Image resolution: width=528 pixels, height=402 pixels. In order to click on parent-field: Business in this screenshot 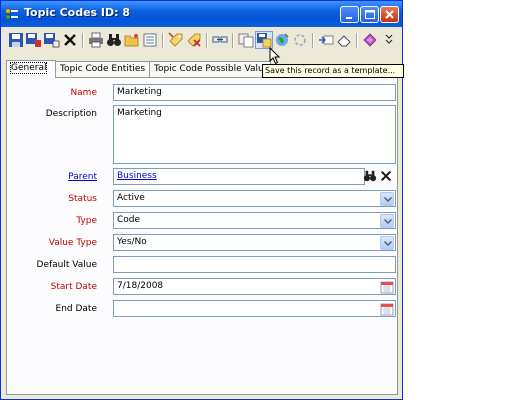, I will do `click(239, 176)`.